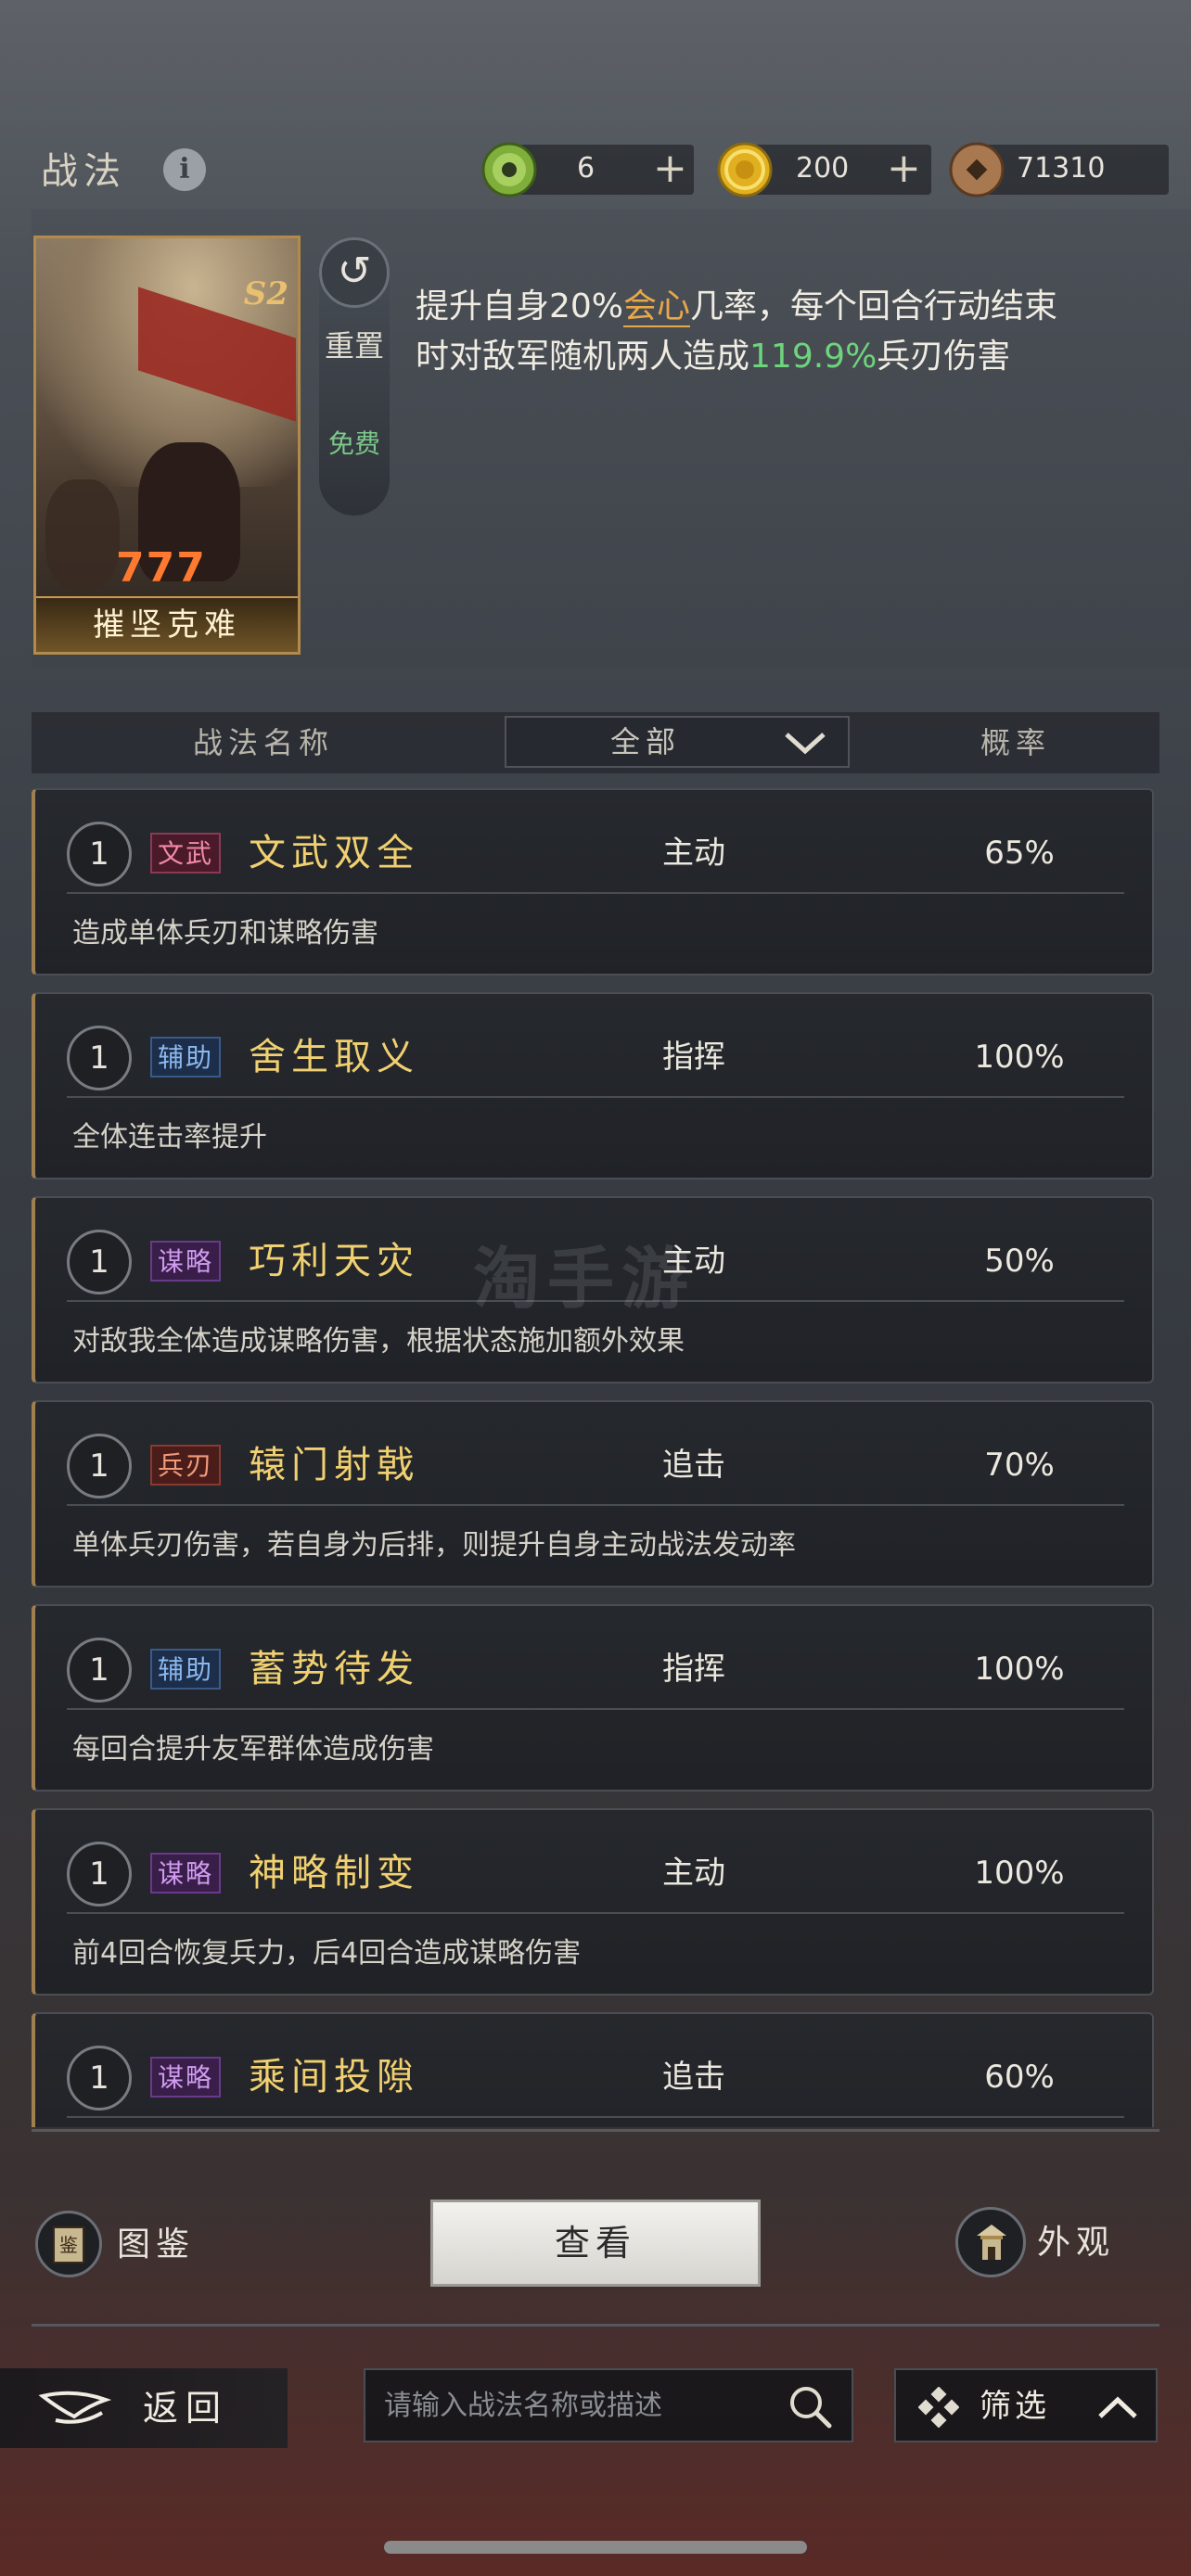 This screenshot has height=2576, width=1191. Describe the element at coordinates (805, 744) in the screenshot. I see `chevron-down-icon` at that location.